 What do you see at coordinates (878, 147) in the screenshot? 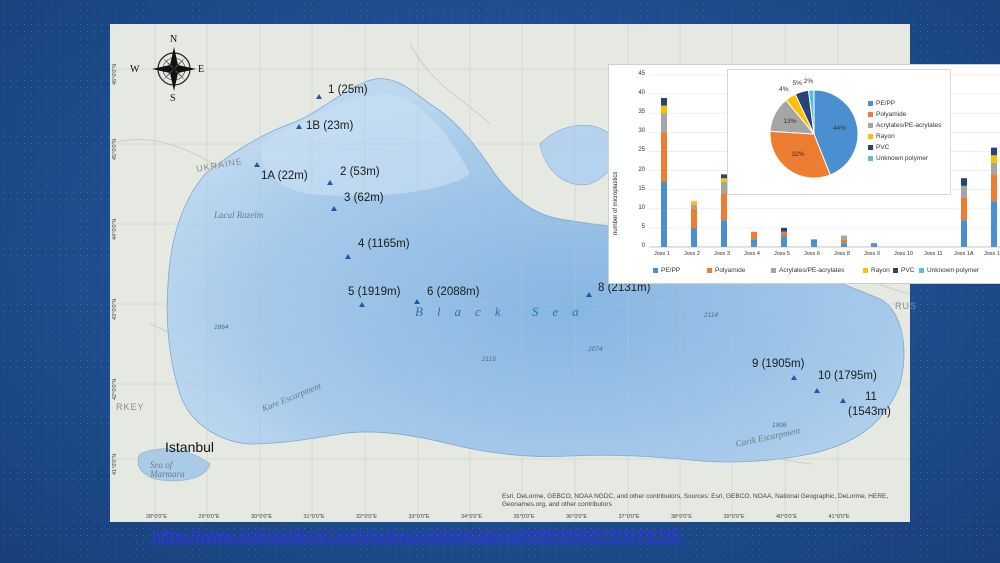
I see `pie-legend-entry: PVC` at bounding box center [878, 147].